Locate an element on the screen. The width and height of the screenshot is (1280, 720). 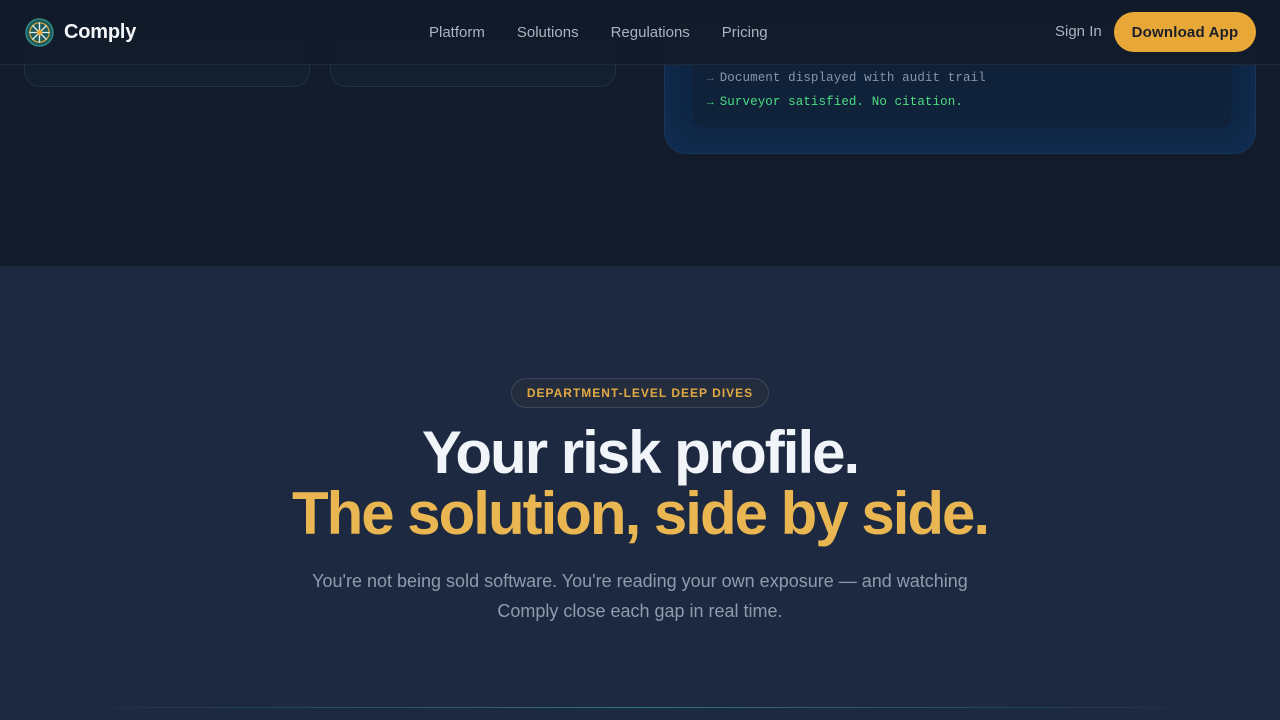
compass-wheel-icon is located at coordinates (39, 32).